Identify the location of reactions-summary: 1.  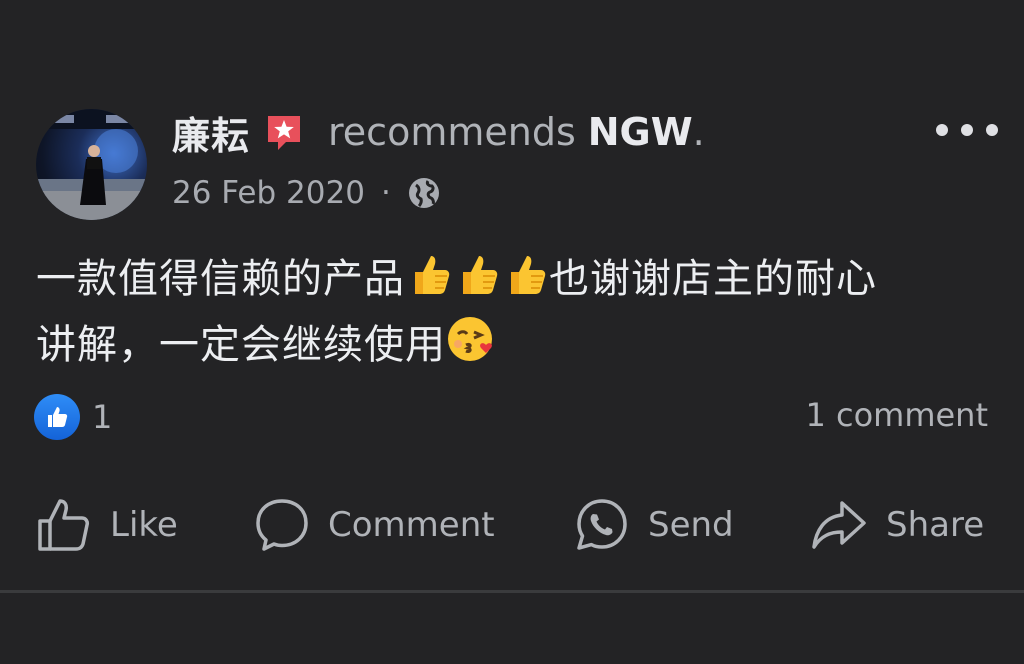
(73, 417).